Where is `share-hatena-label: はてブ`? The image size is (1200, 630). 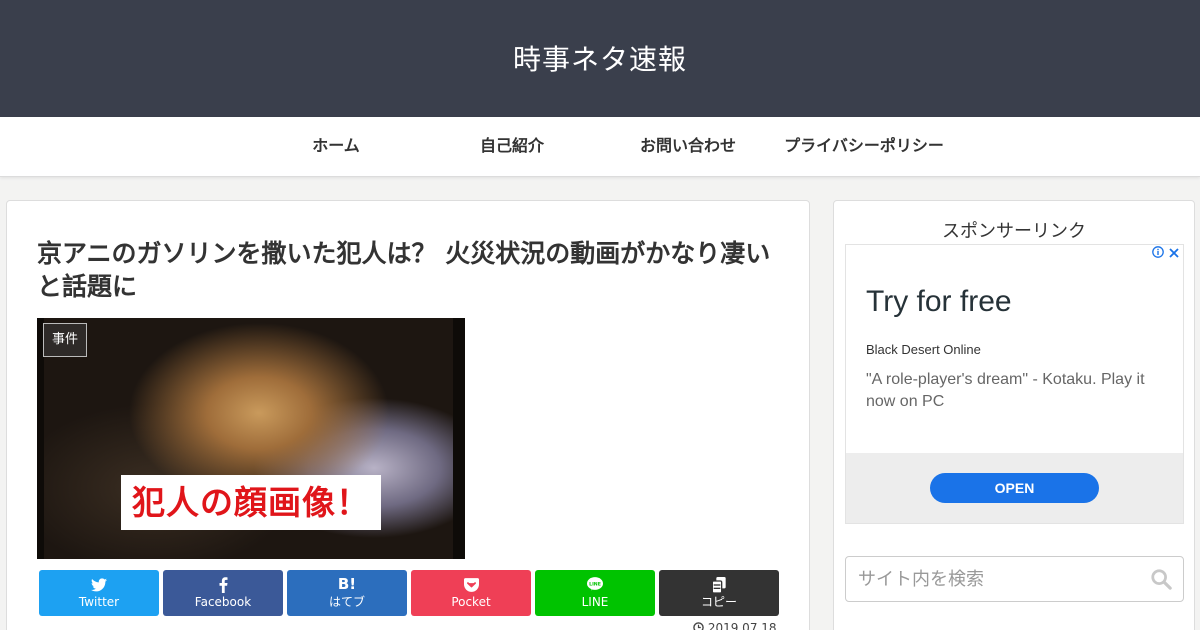
share-hatena-label: はてブ is located at coordinates (346, 602).